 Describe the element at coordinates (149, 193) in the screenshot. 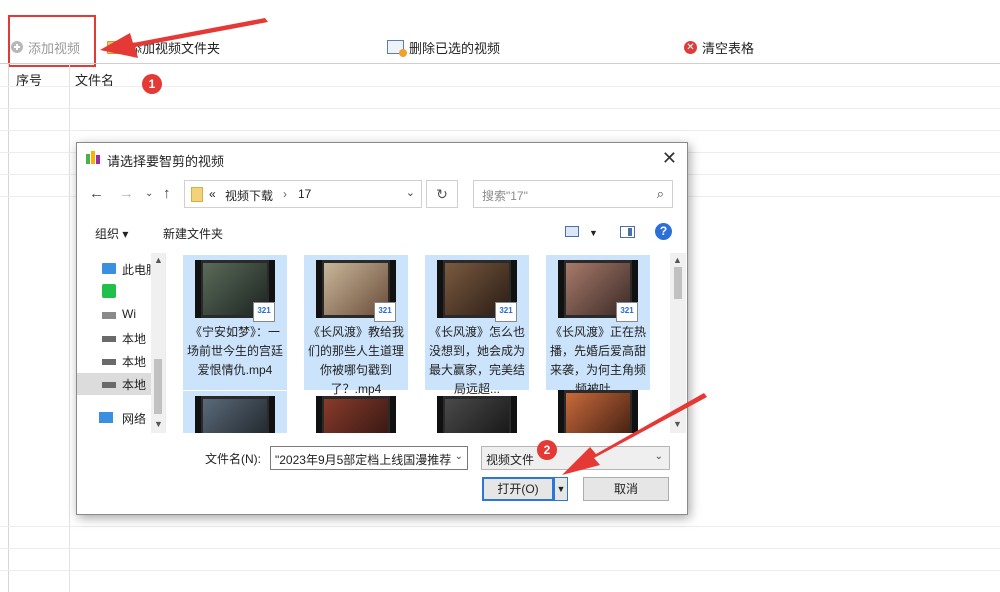

I see `recent-dropdown-icon: ⌄` at that location.